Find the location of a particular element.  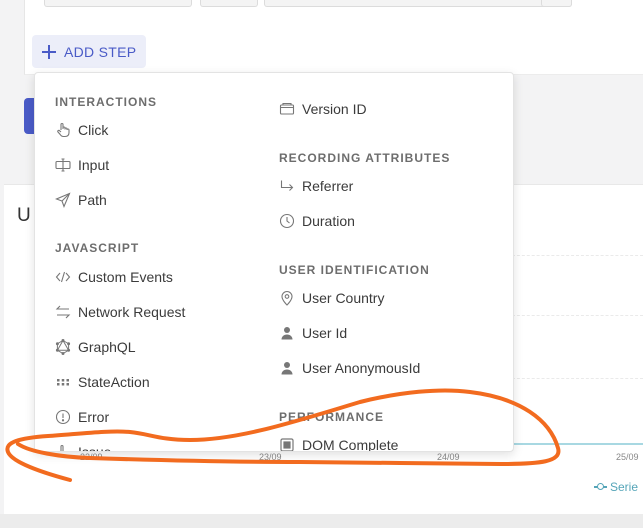

clock-icon is located at coordinates (287, 221).